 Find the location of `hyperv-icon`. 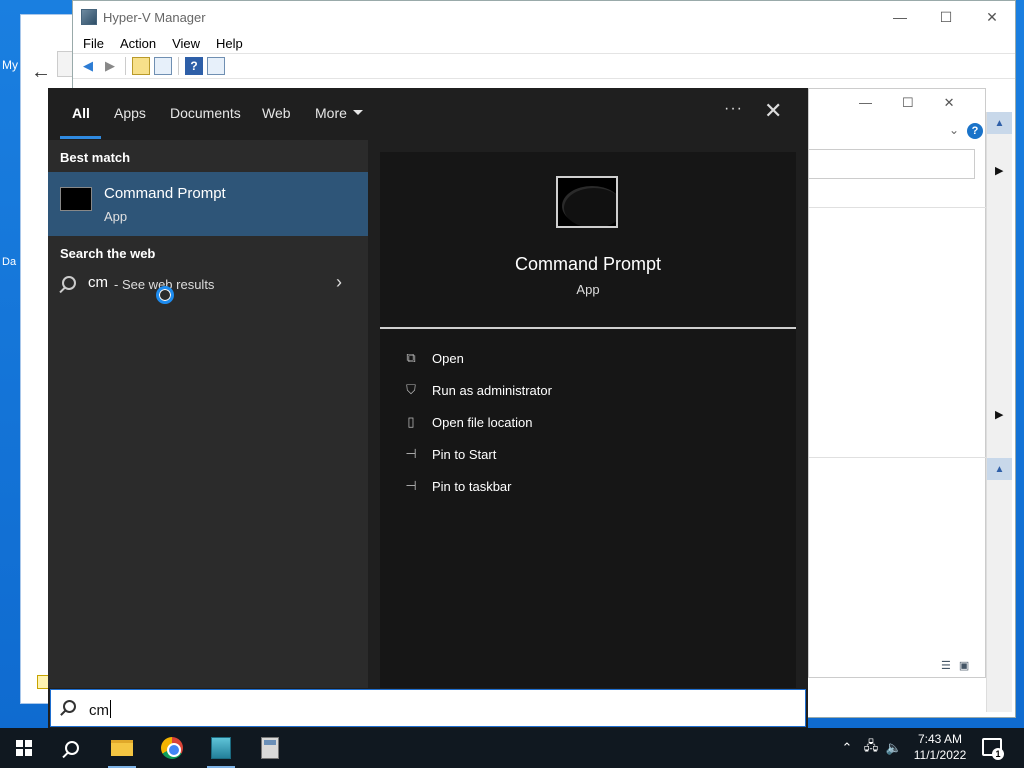

hyperv-icon is located at coordinates (221, 748).